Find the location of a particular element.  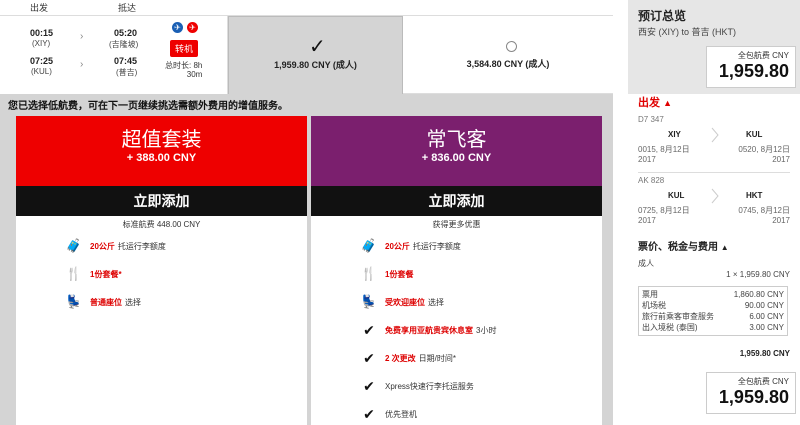

feature-item: ✔ 优先登机 is located at coordinates (388, 414).